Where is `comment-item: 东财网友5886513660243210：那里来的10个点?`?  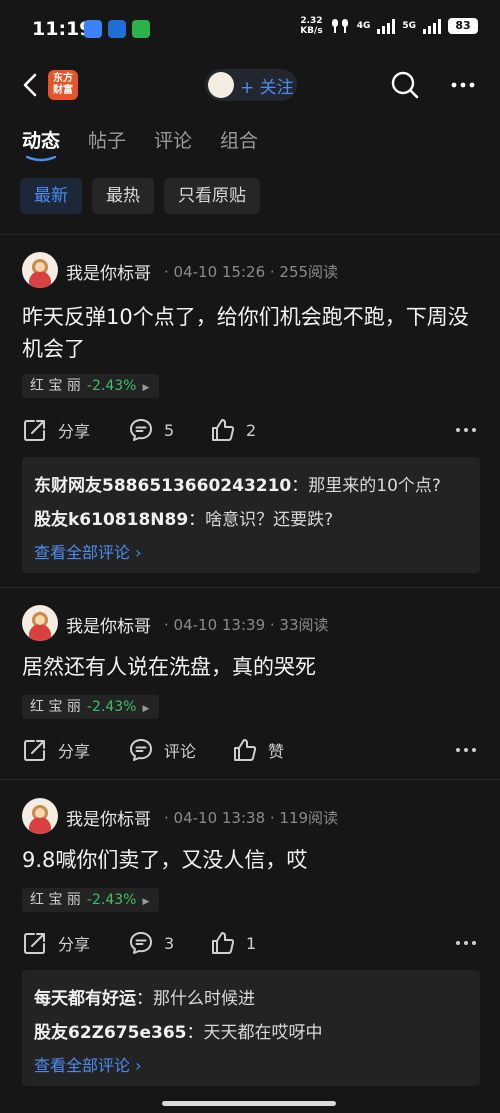 comment-item: 东财网友5886513660243210：那里来的10个点? is located at coordinates (251, 488).